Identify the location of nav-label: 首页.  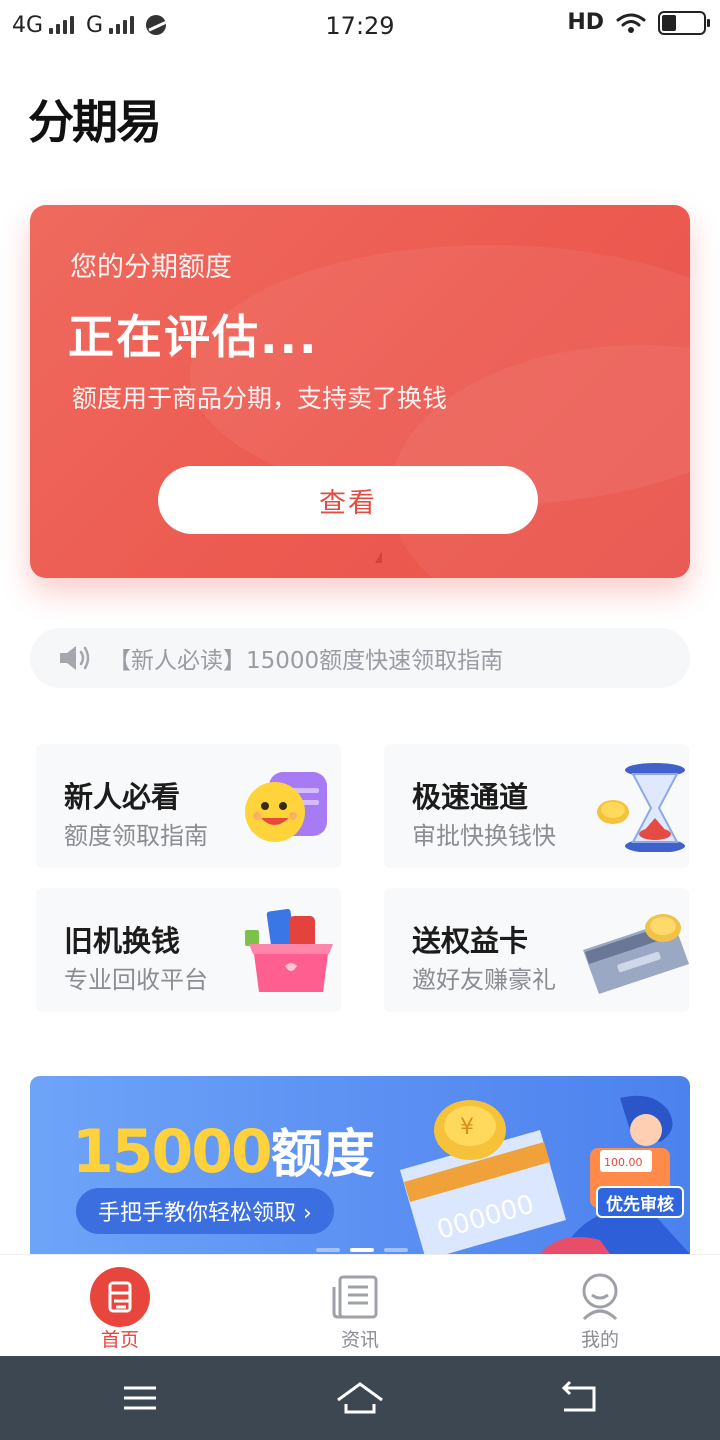
(119, 1340).